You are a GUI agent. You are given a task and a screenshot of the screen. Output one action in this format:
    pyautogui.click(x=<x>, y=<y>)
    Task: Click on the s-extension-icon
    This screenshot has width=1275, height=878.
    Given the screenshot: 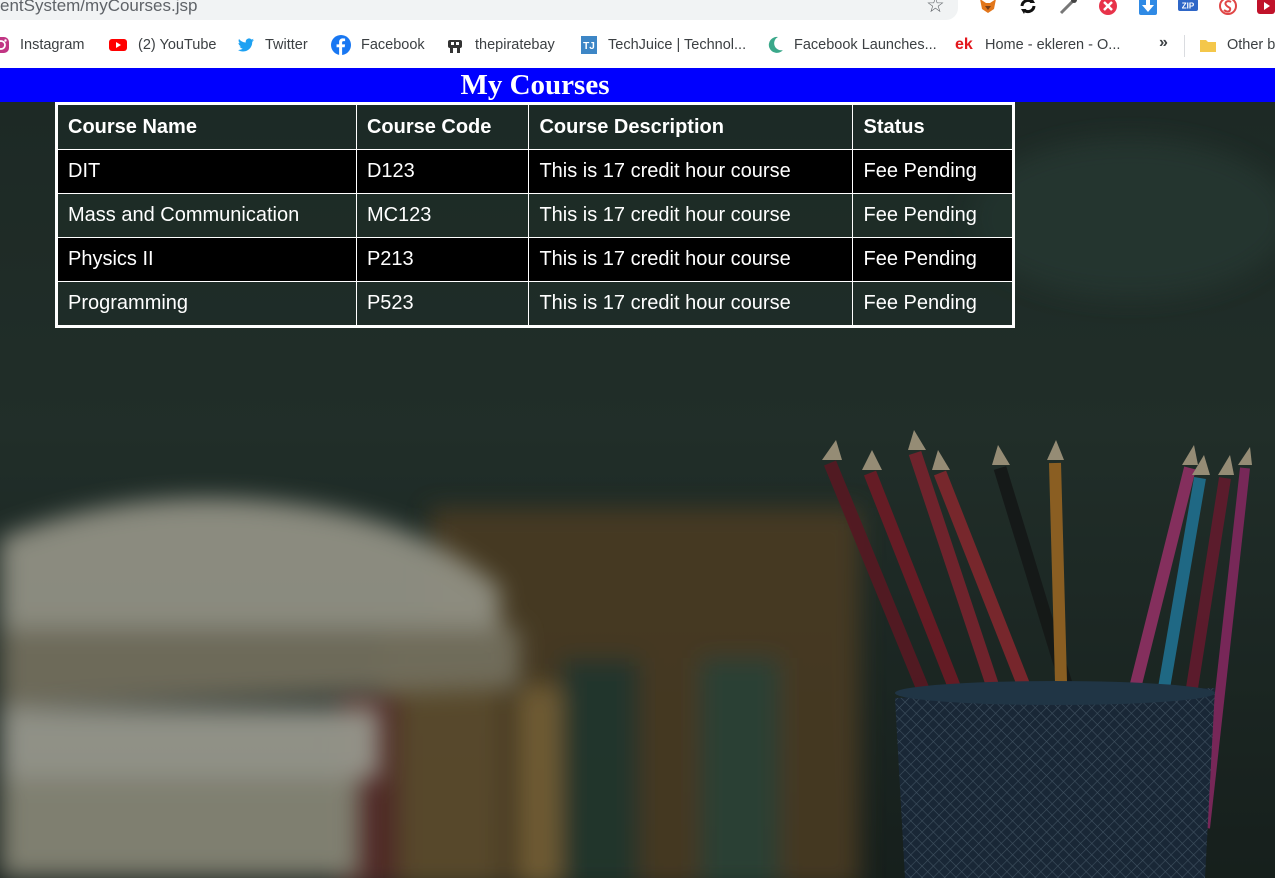 What is the action you would take?
    pyautogui.click(x=1228, y=8)
    